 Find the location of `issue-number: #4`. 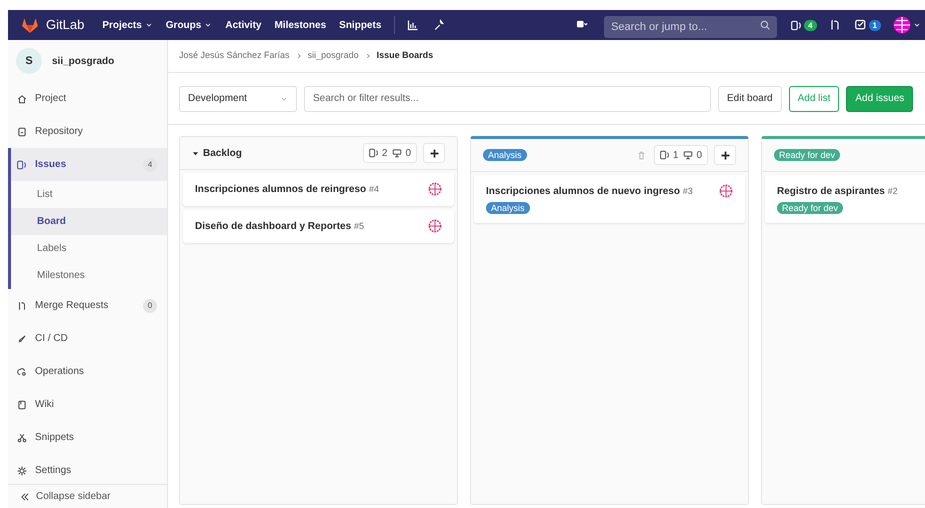

issue-number: #4 is located at coordinates (373, 189).